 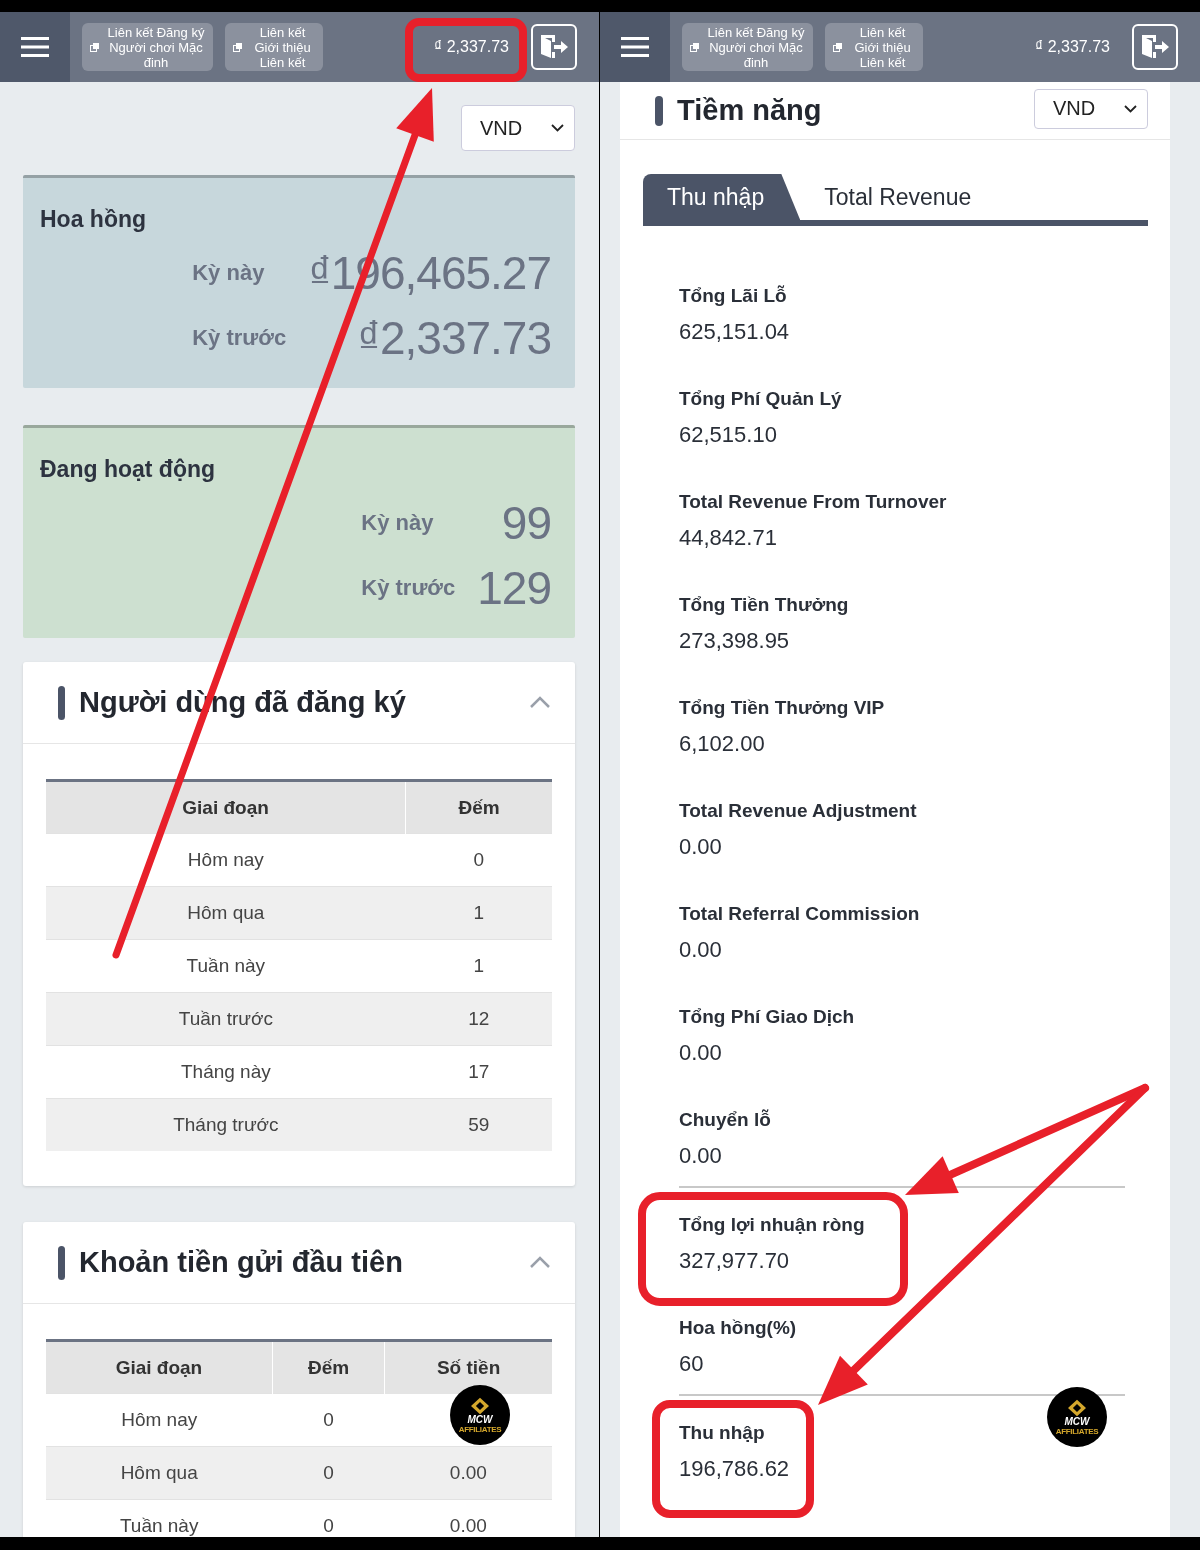 What do you see at coordinates (725, 1120) in the screenshot?
I see `metric-label: Chuyển lỗ` at bounding box center [725, 1120].